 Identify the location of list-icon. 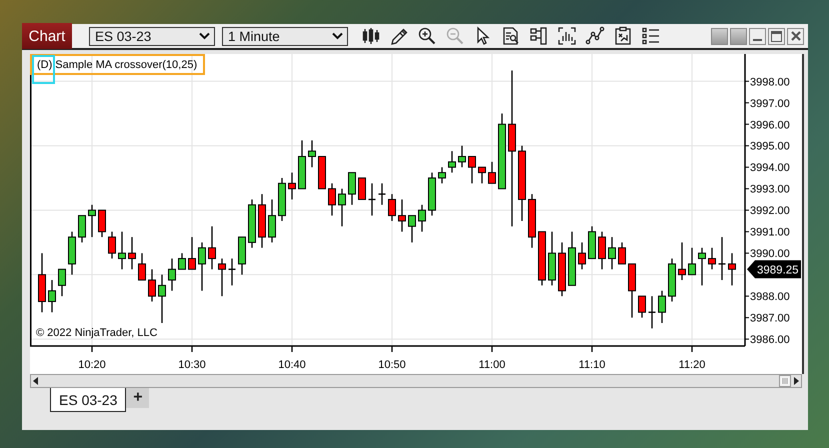
(651, 36).